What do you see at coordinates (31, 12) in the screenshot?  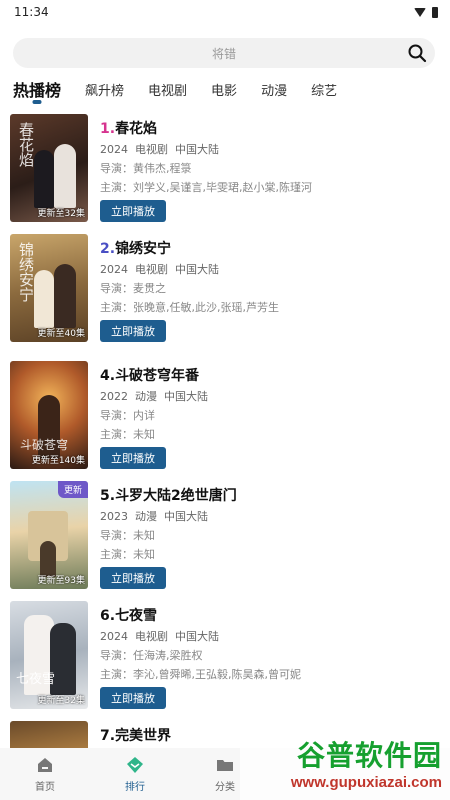 I see `status-time: 11:34` at bounding box center [31, 12].